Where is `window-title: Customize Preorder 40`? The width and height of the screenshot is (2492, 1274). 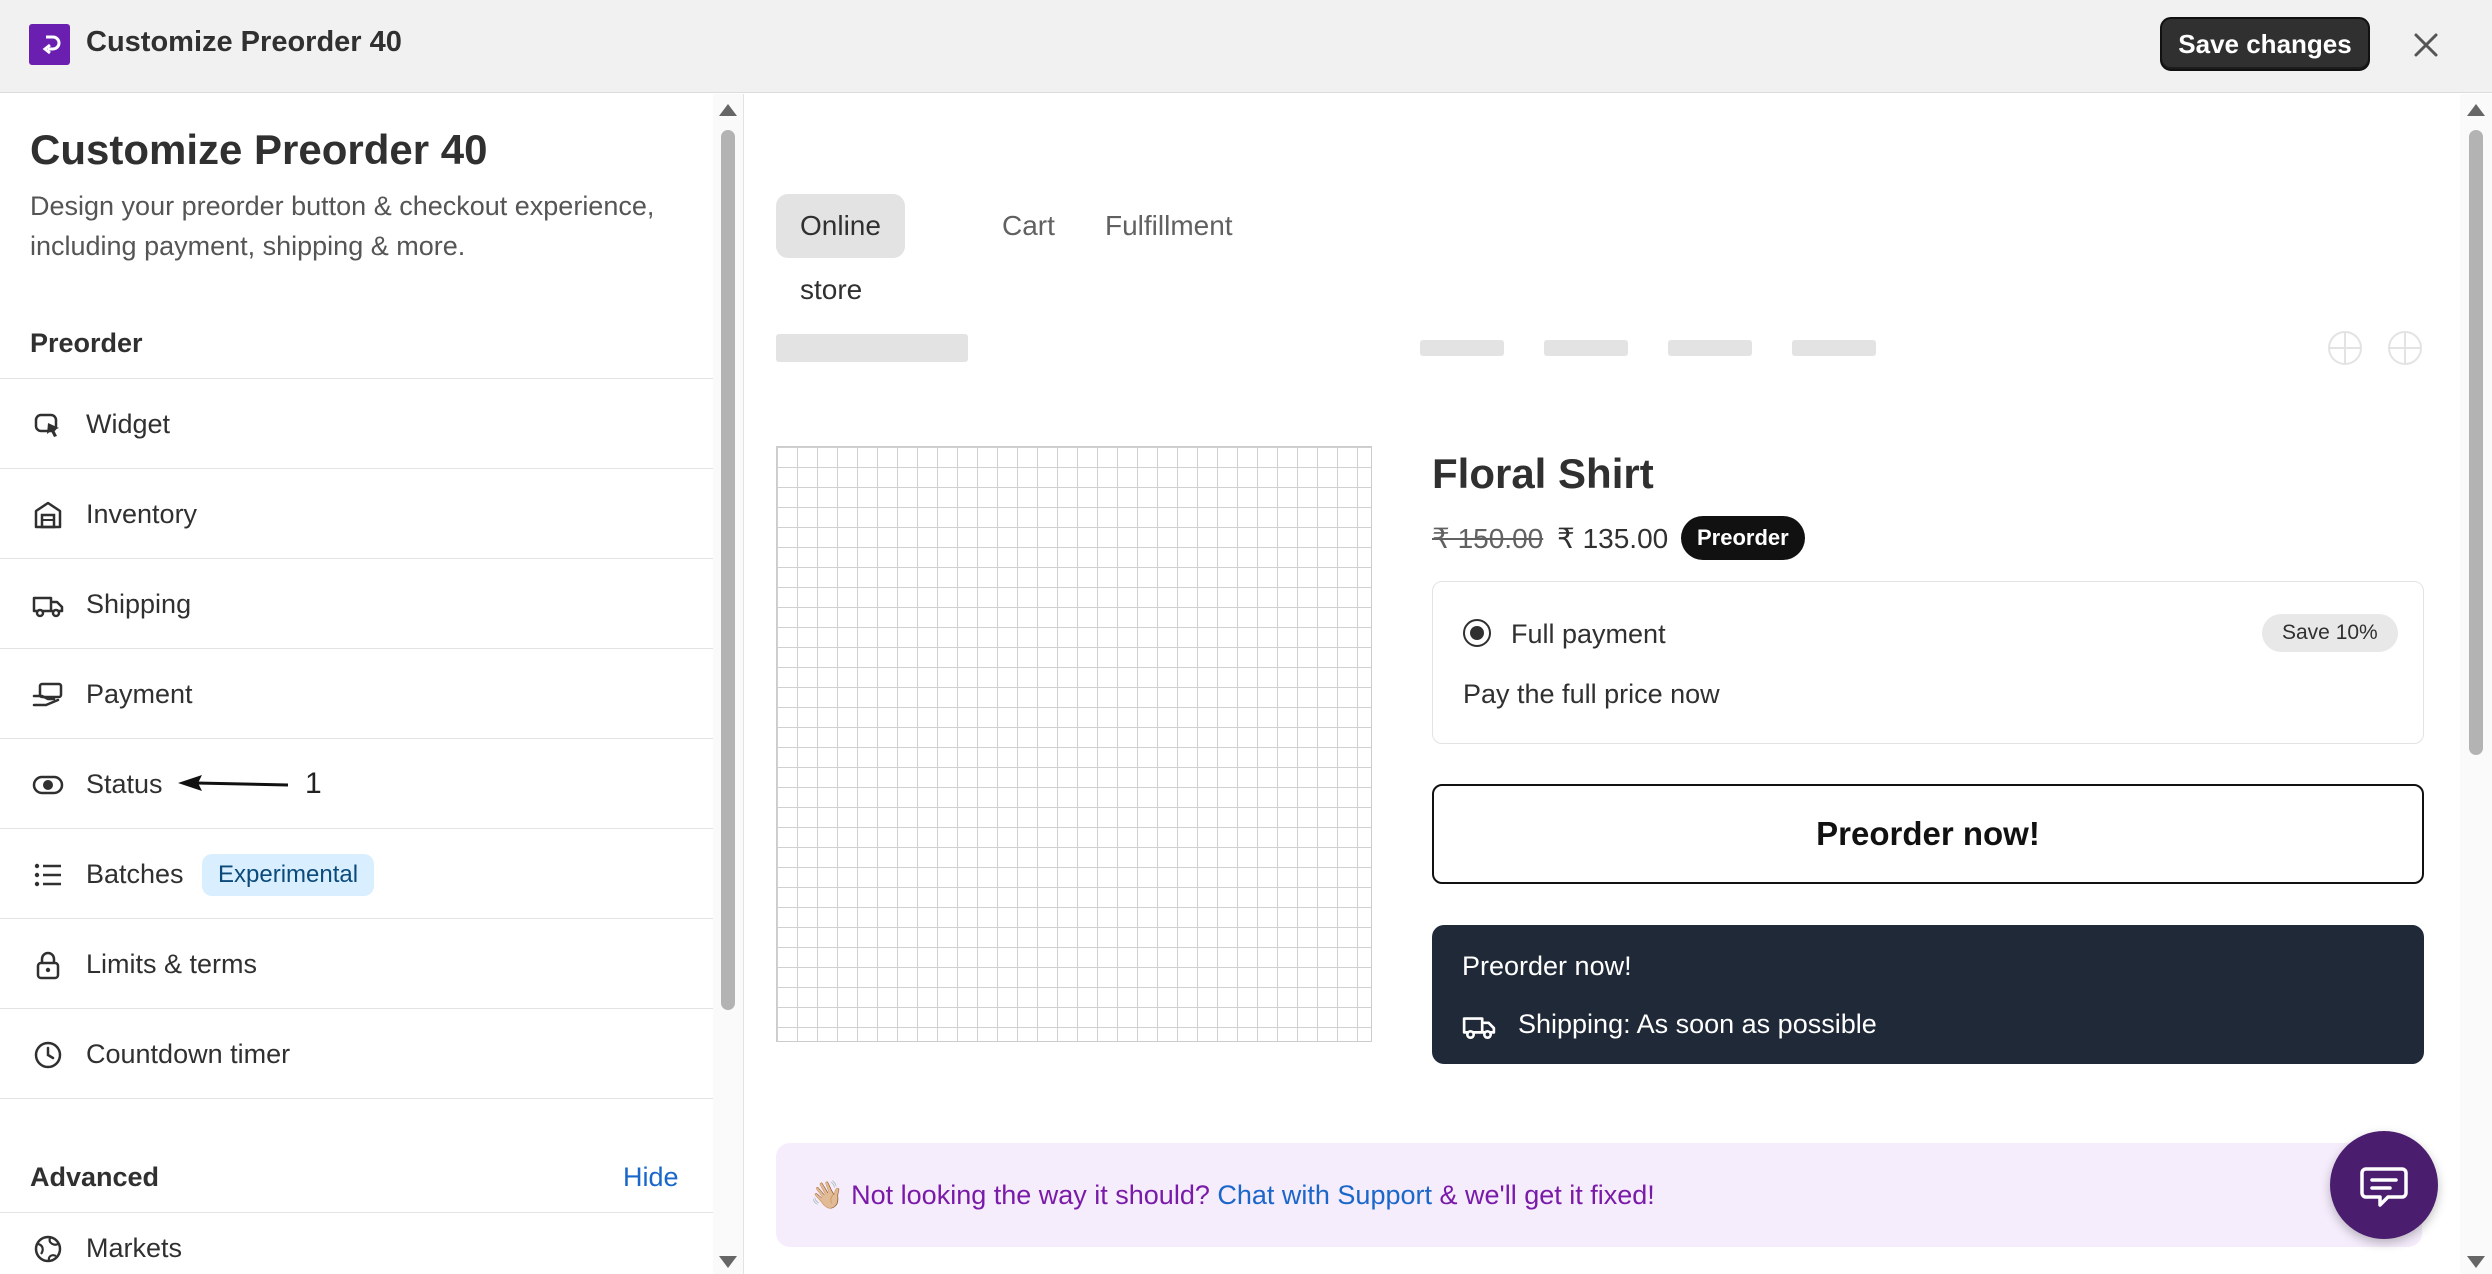
window-title: Customize Preorder 40 is located at coordinates (244, 42).